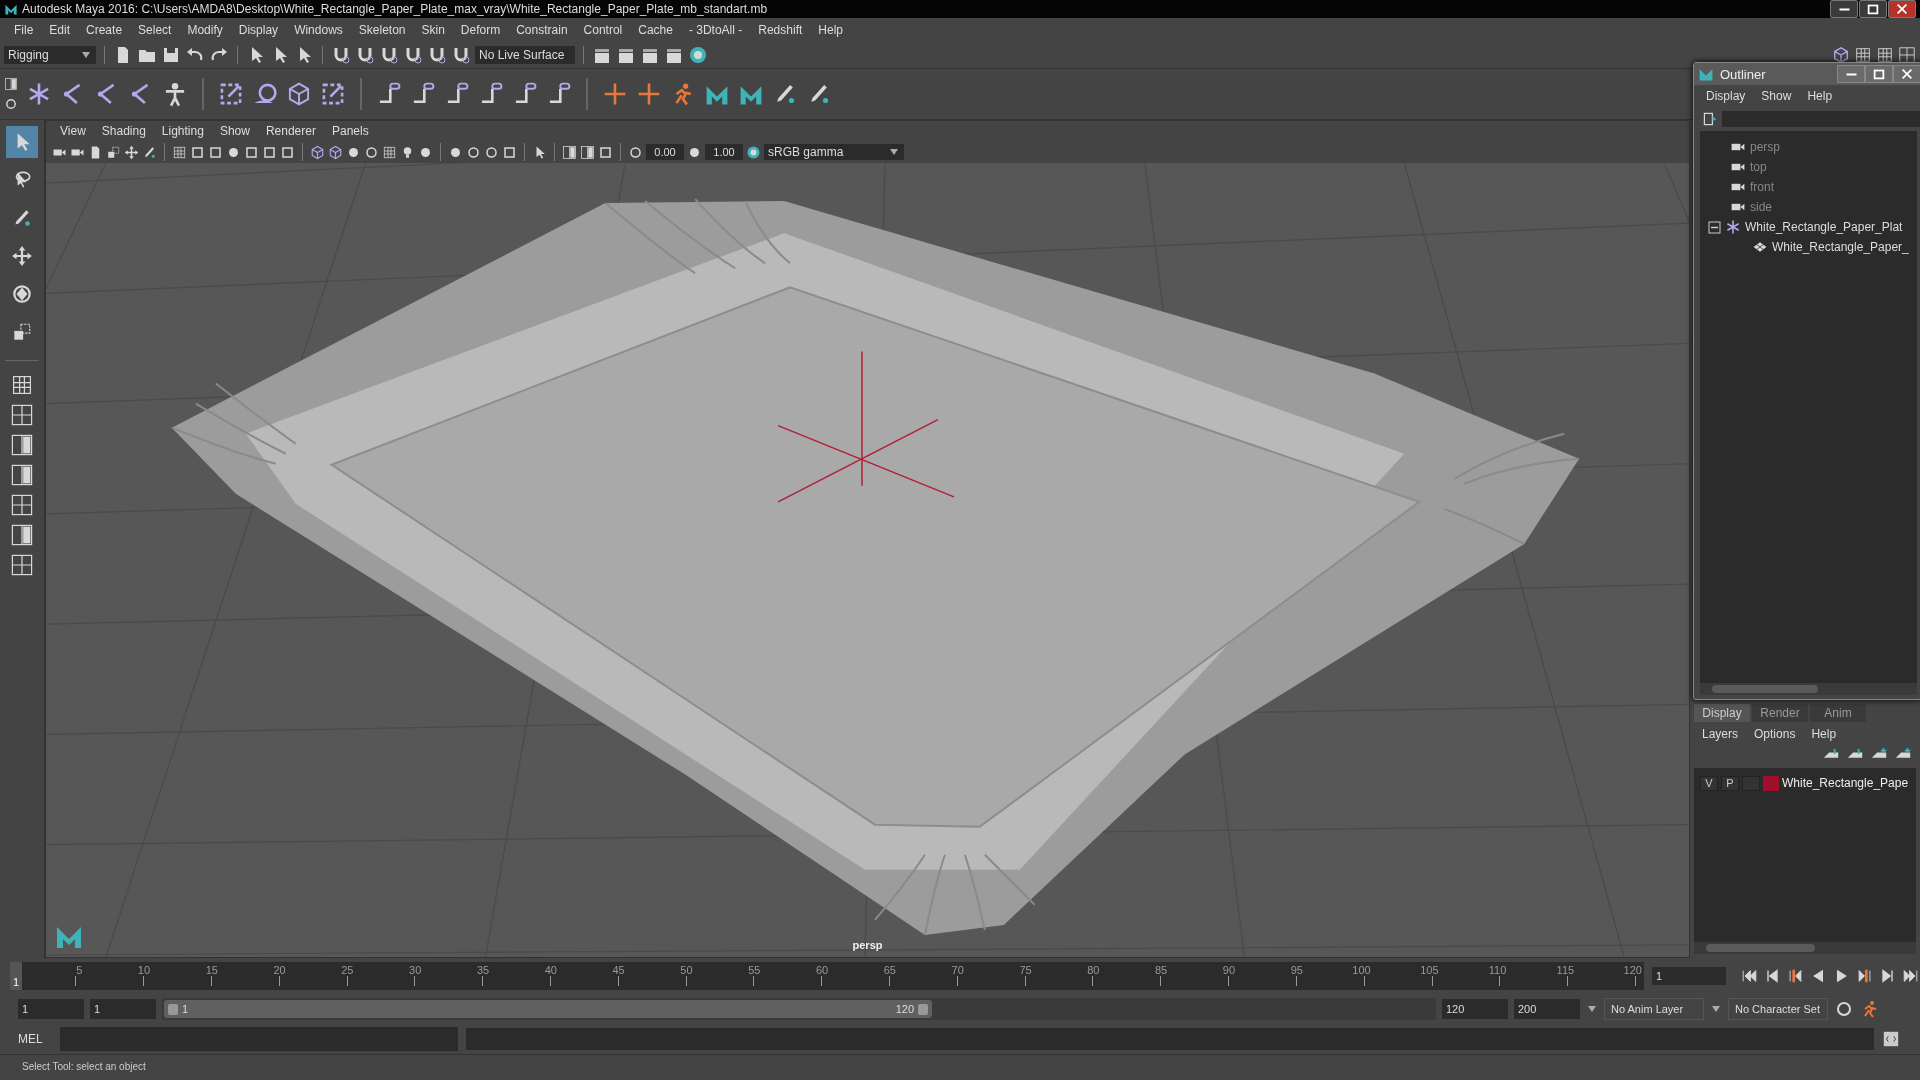 The height and width of the screenshot is (1080, 1920). Describe the element at coordinates (834, 152) in the screenshot. I see `color-space-dropdown: sRGB gamma` at that location.